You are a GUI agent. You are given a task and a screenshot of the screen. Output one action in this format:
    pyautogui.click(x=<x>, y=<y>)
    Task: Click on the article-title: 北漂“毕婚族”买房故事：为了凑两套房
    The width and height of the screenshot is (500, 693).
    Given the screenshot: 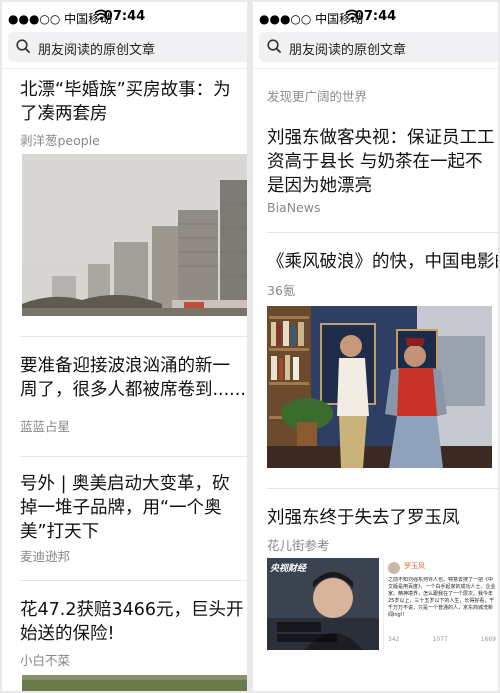 What is the action you would take?
    pyautogui.click(x=125, y=102)
    